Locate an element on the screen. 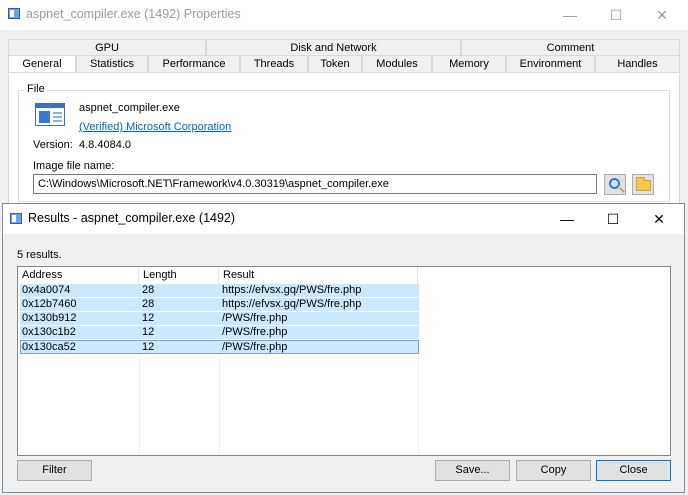 The image size is (688, 495). results-close-icon: ✕ is located at coordinates (659, 219).